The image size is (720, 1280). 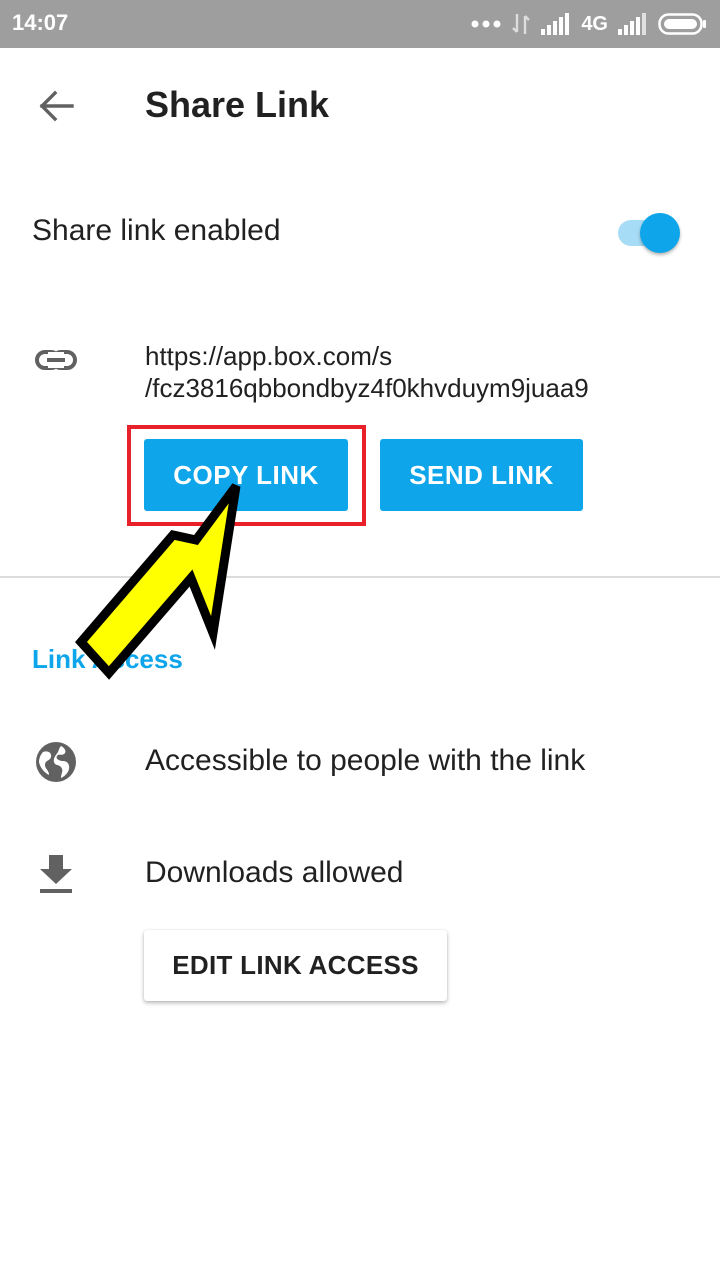 What do you see at coordinates (56, 874) in the screenshot?
I see `download-icon` at bounding box center [56, 874].